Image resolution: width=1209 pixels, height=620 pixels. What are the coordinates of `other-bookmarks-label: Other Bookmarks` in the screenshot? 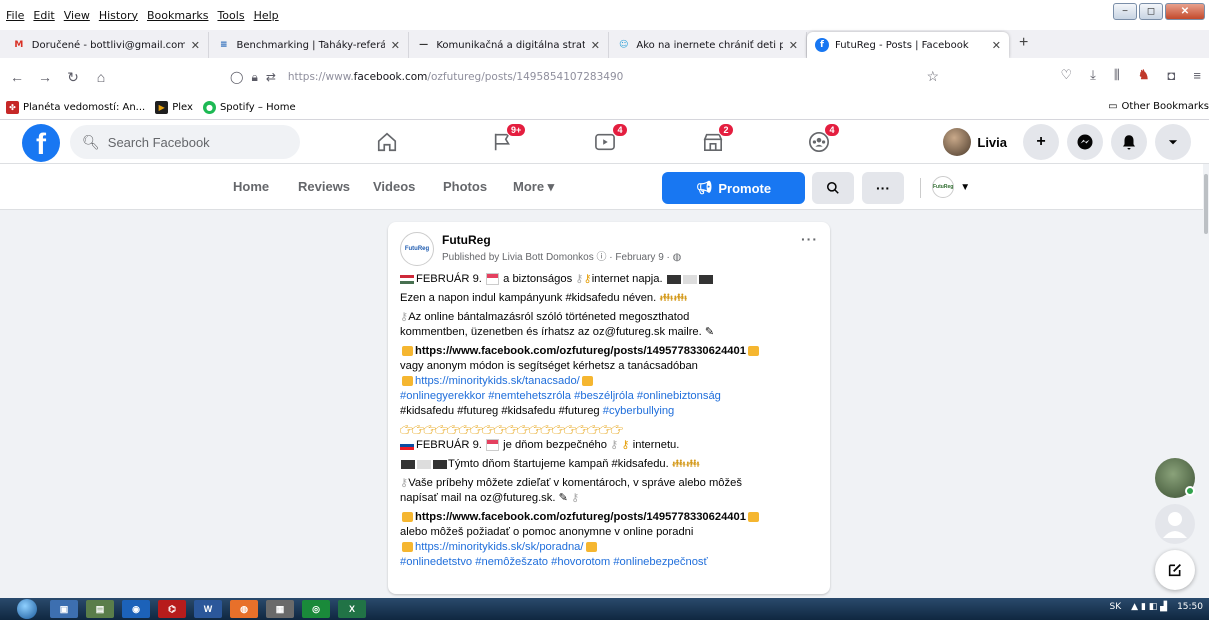 It's located at (1165, 106).